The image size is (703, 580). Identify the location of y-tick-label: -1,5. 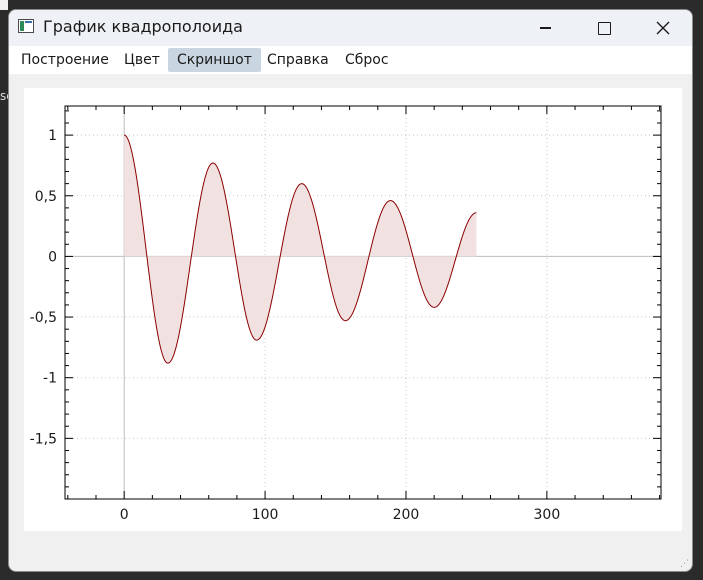
(43, 439).